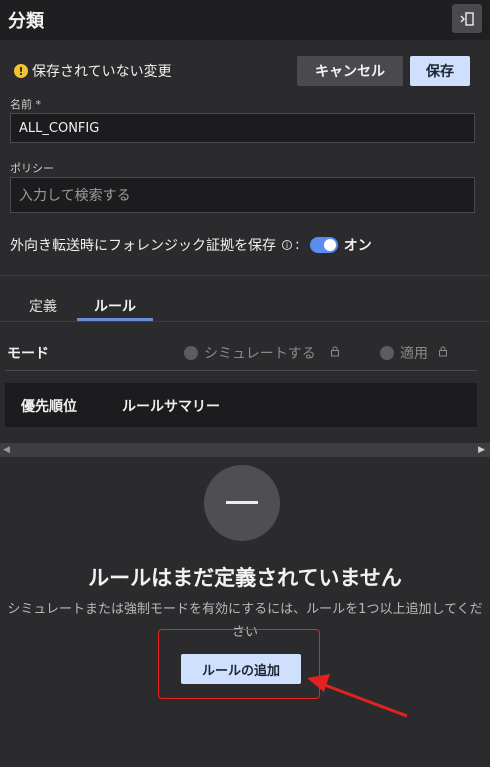 The height and width of the screenshot is (767, 490). I want to click on annotation-arrow, so click(357, 696).